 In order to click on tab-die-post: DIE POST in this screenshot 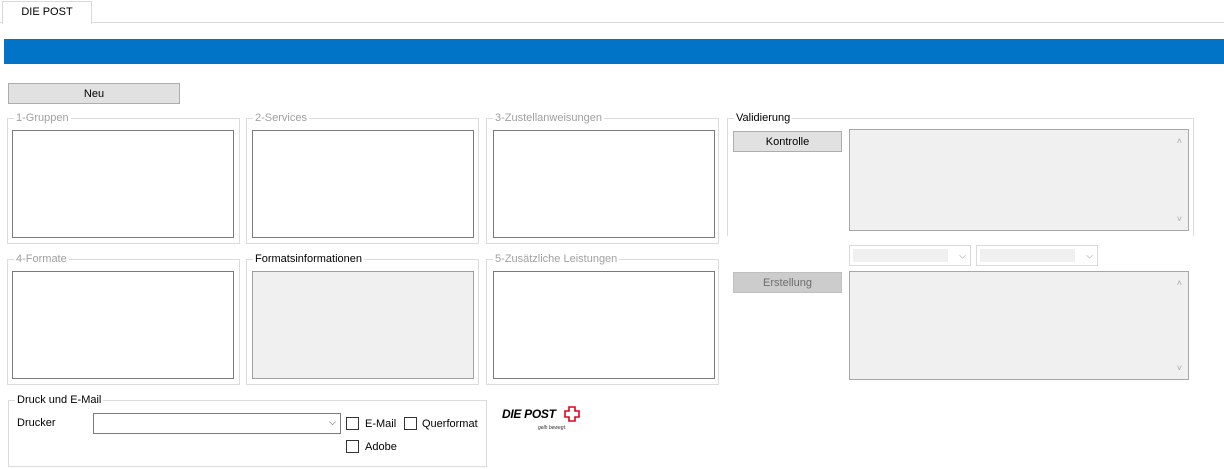, I will do `click(47, 12)`.